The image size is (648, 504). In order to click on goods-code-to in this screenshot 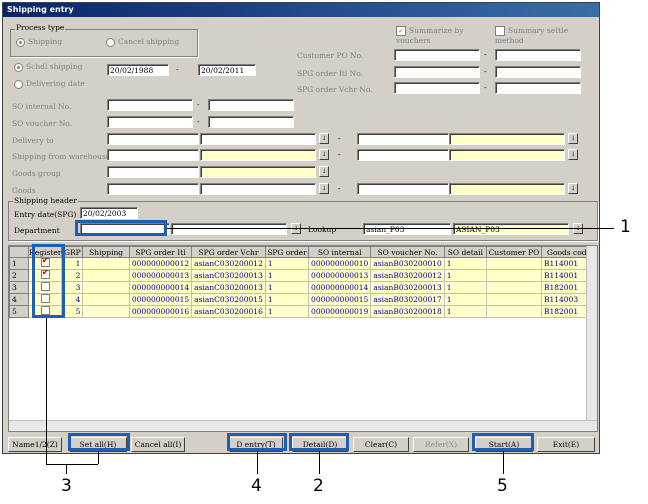, I will do `click(403, 189)`.